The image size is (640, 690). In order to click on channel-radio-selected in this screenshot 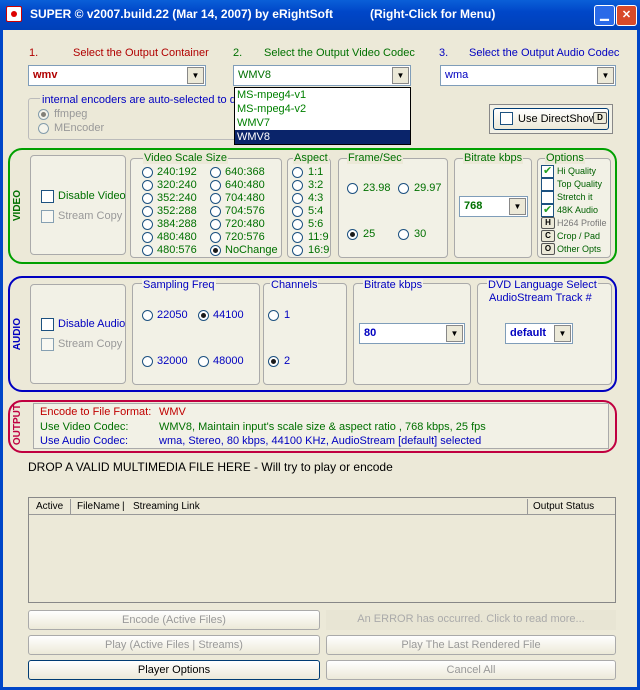, I will do `click(273, 361)`.